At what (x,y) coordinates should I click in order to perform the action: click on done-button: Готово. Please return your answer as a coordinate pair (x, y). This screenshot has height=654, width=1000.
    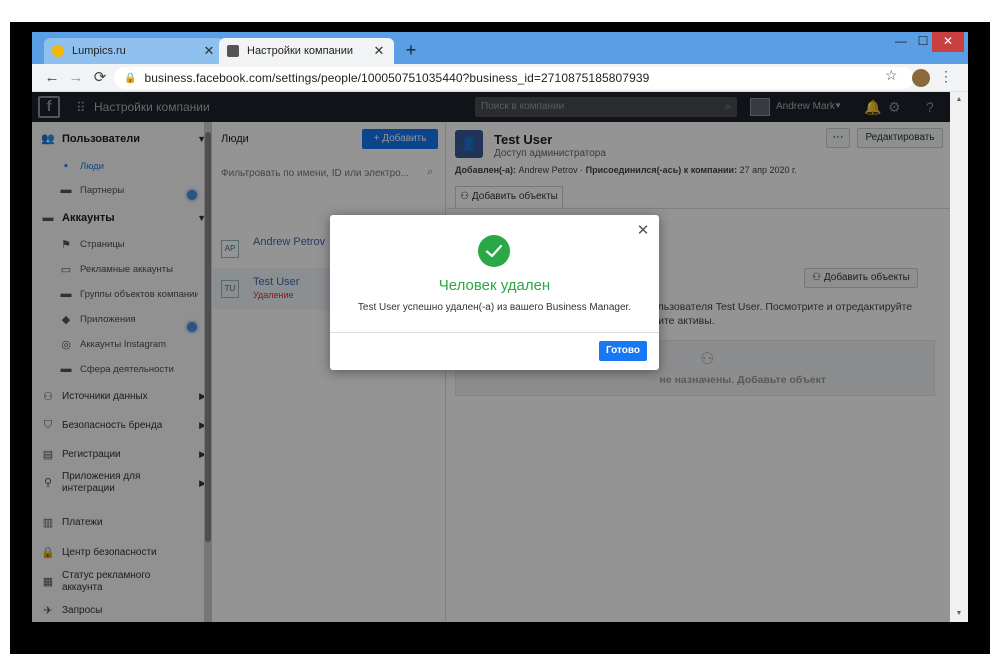
    Looking at the image, I should click on (623, 351).